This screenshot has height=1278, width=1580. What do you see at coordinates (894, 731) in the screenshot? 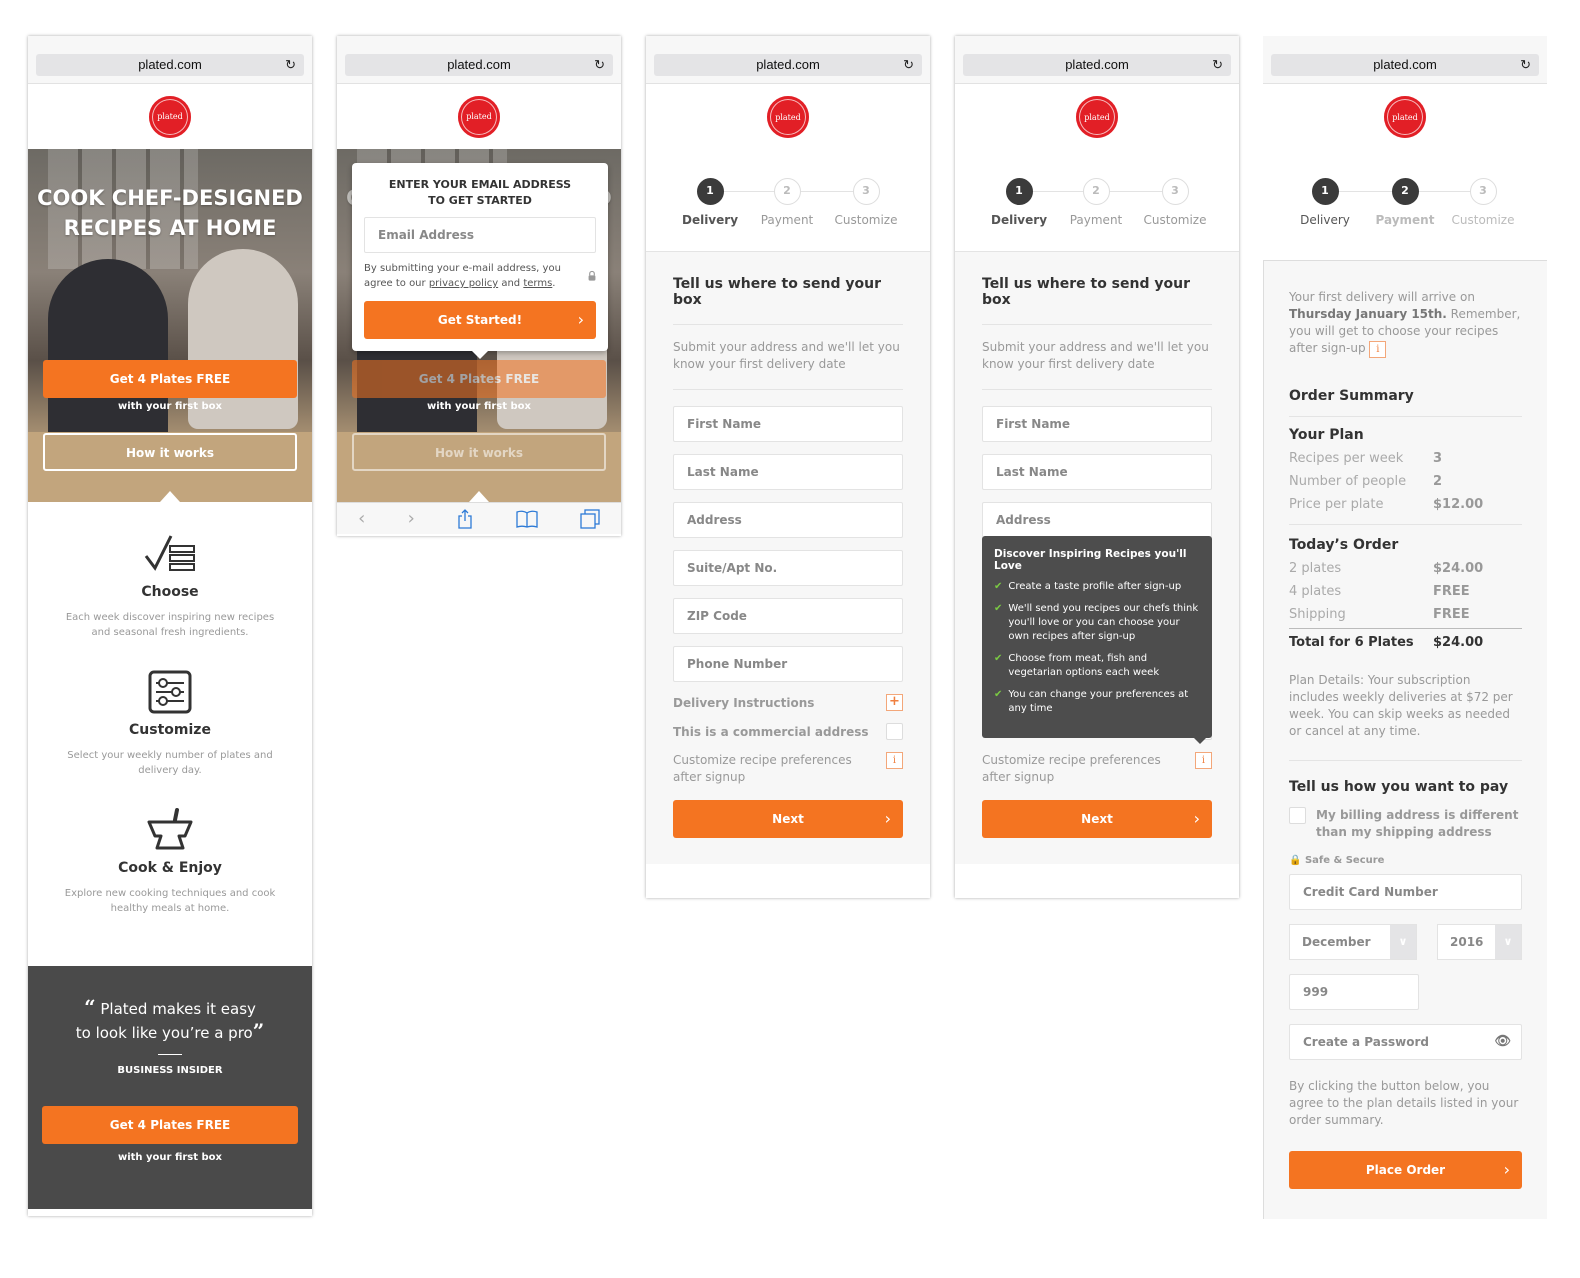
I see `commercial-address-checkbox` at bounding box center [894, 731].